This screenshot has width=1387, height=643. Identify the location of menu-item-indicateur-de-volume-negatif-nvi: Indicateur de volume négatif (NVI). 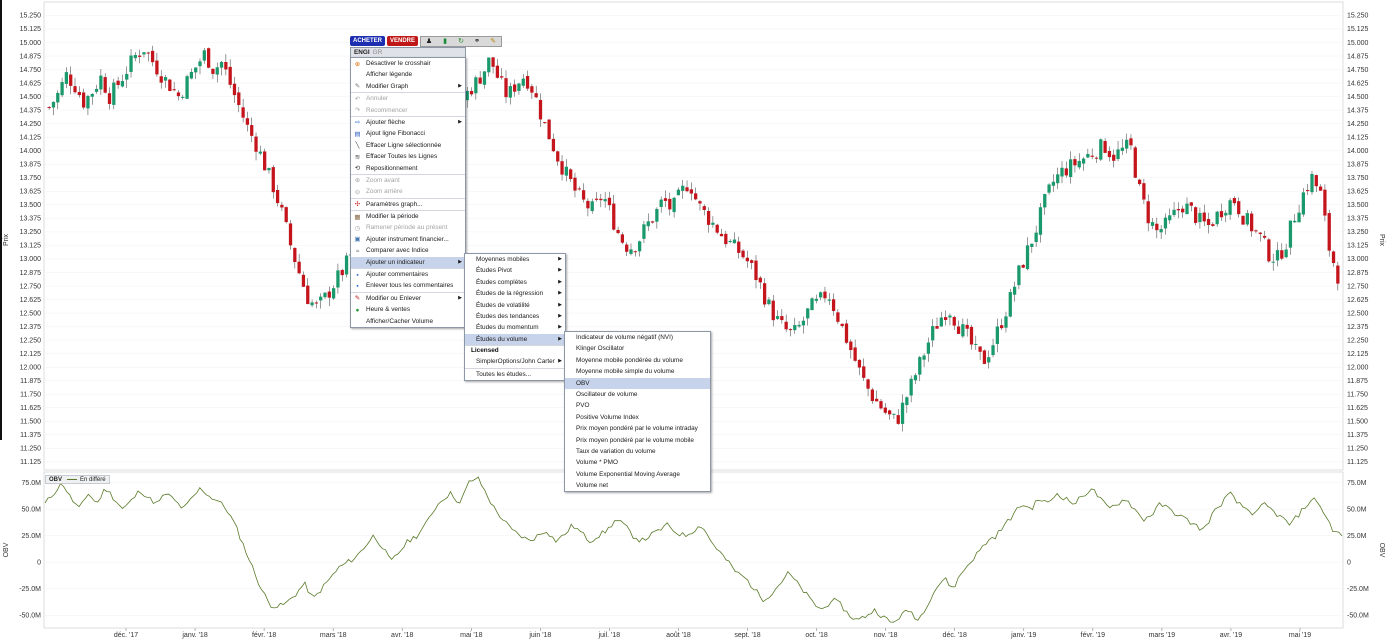
(637, 337).